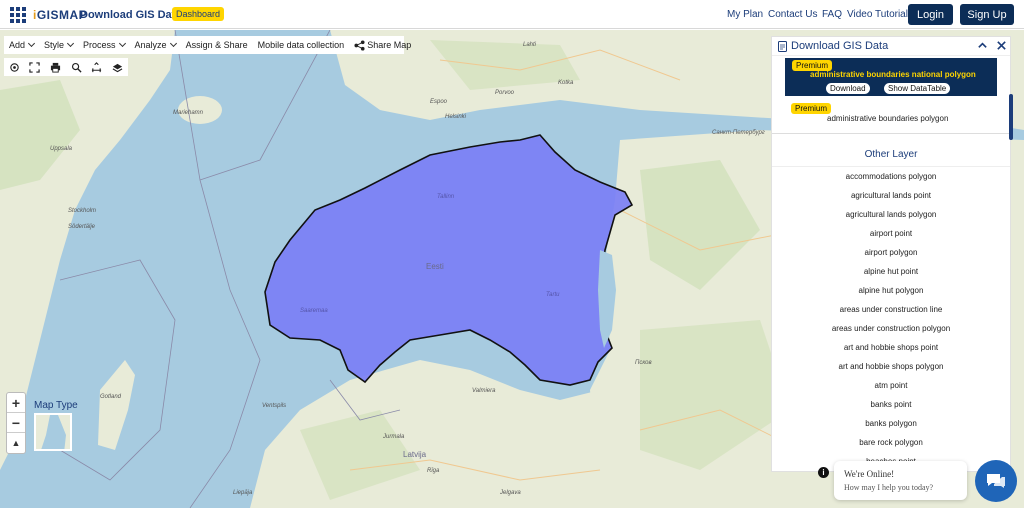 The image size is (1024, 508). What do you see at coordinates (53, 432) in the screenshot?
I see `map-type-thumbnail` at bounding box center [53, 432].